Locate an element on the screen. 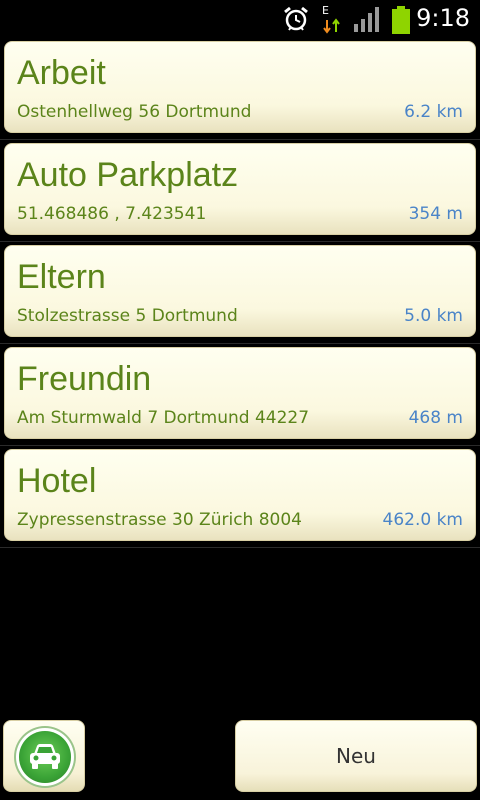  alarm-icon is located at coordinates (296, 18).